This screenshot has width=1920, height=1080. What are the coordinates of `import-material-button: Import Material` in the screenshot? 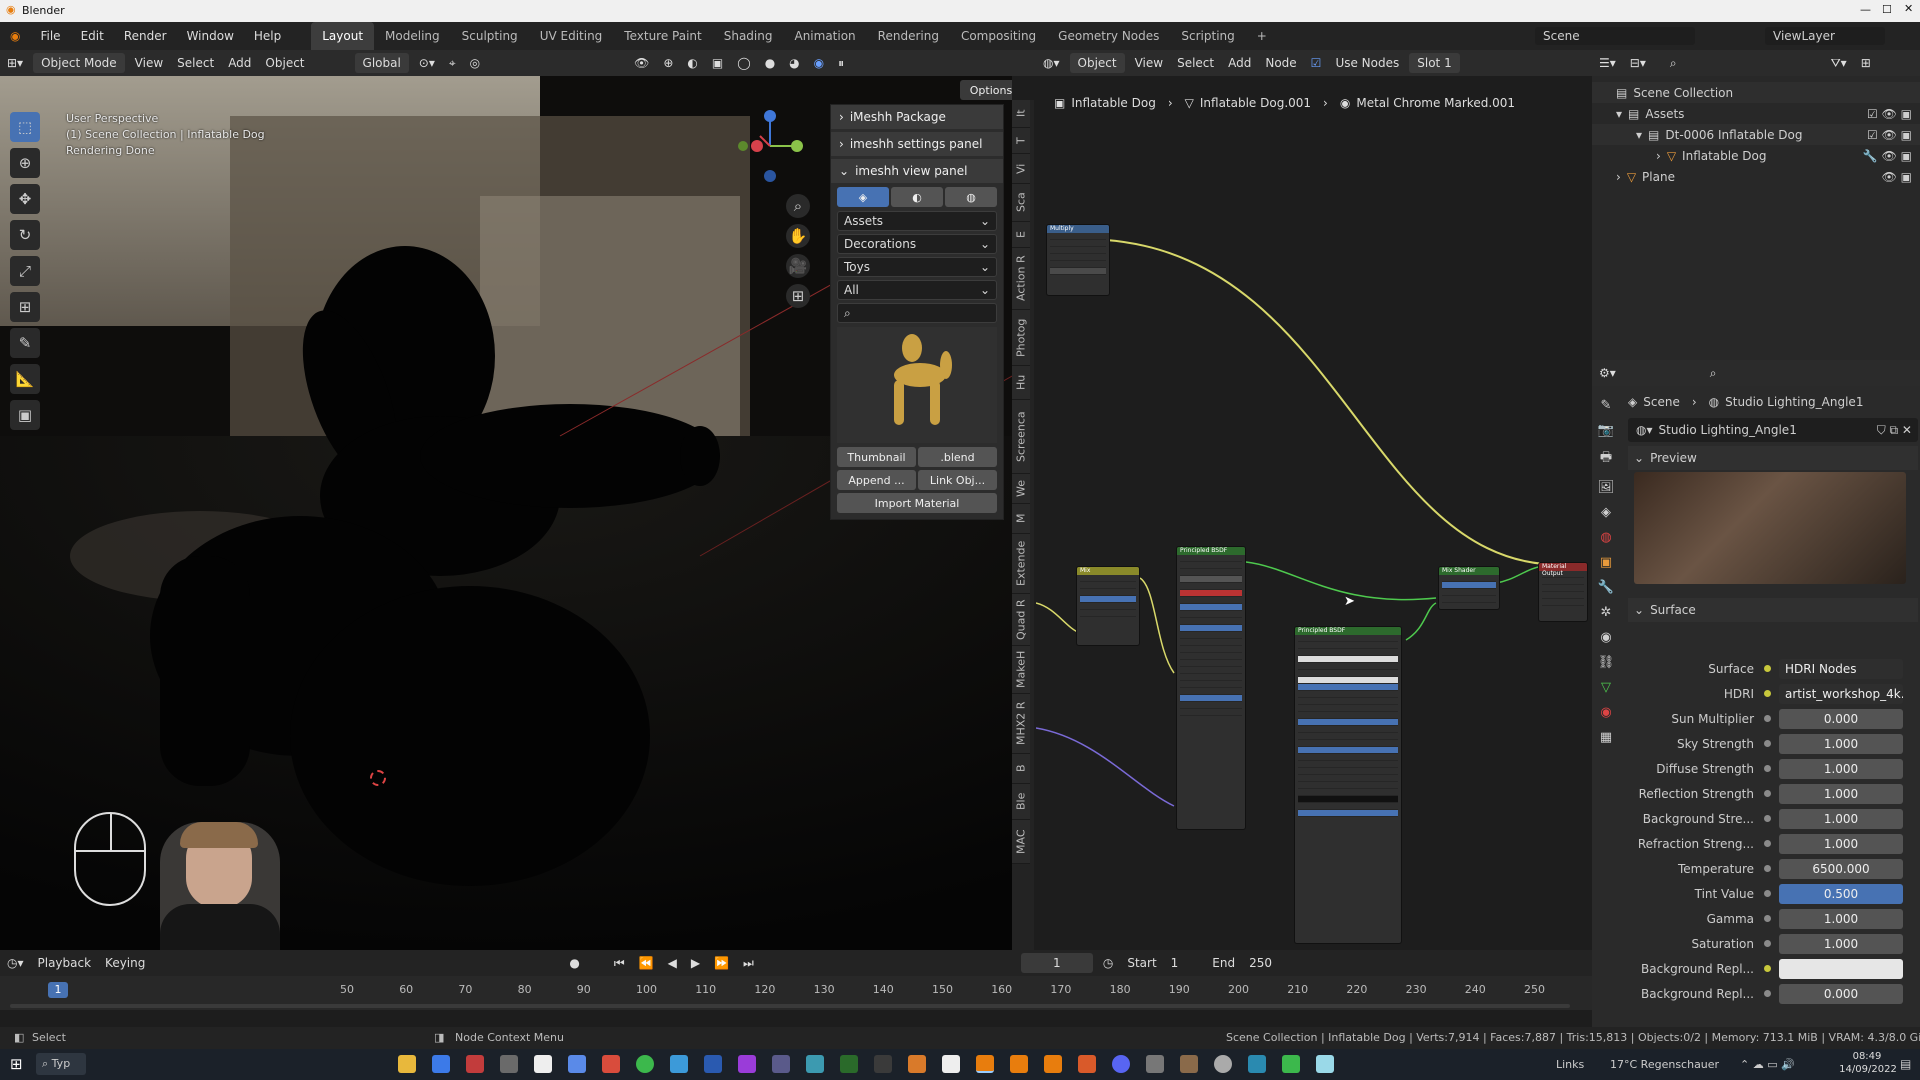 It's located at (917, 503).